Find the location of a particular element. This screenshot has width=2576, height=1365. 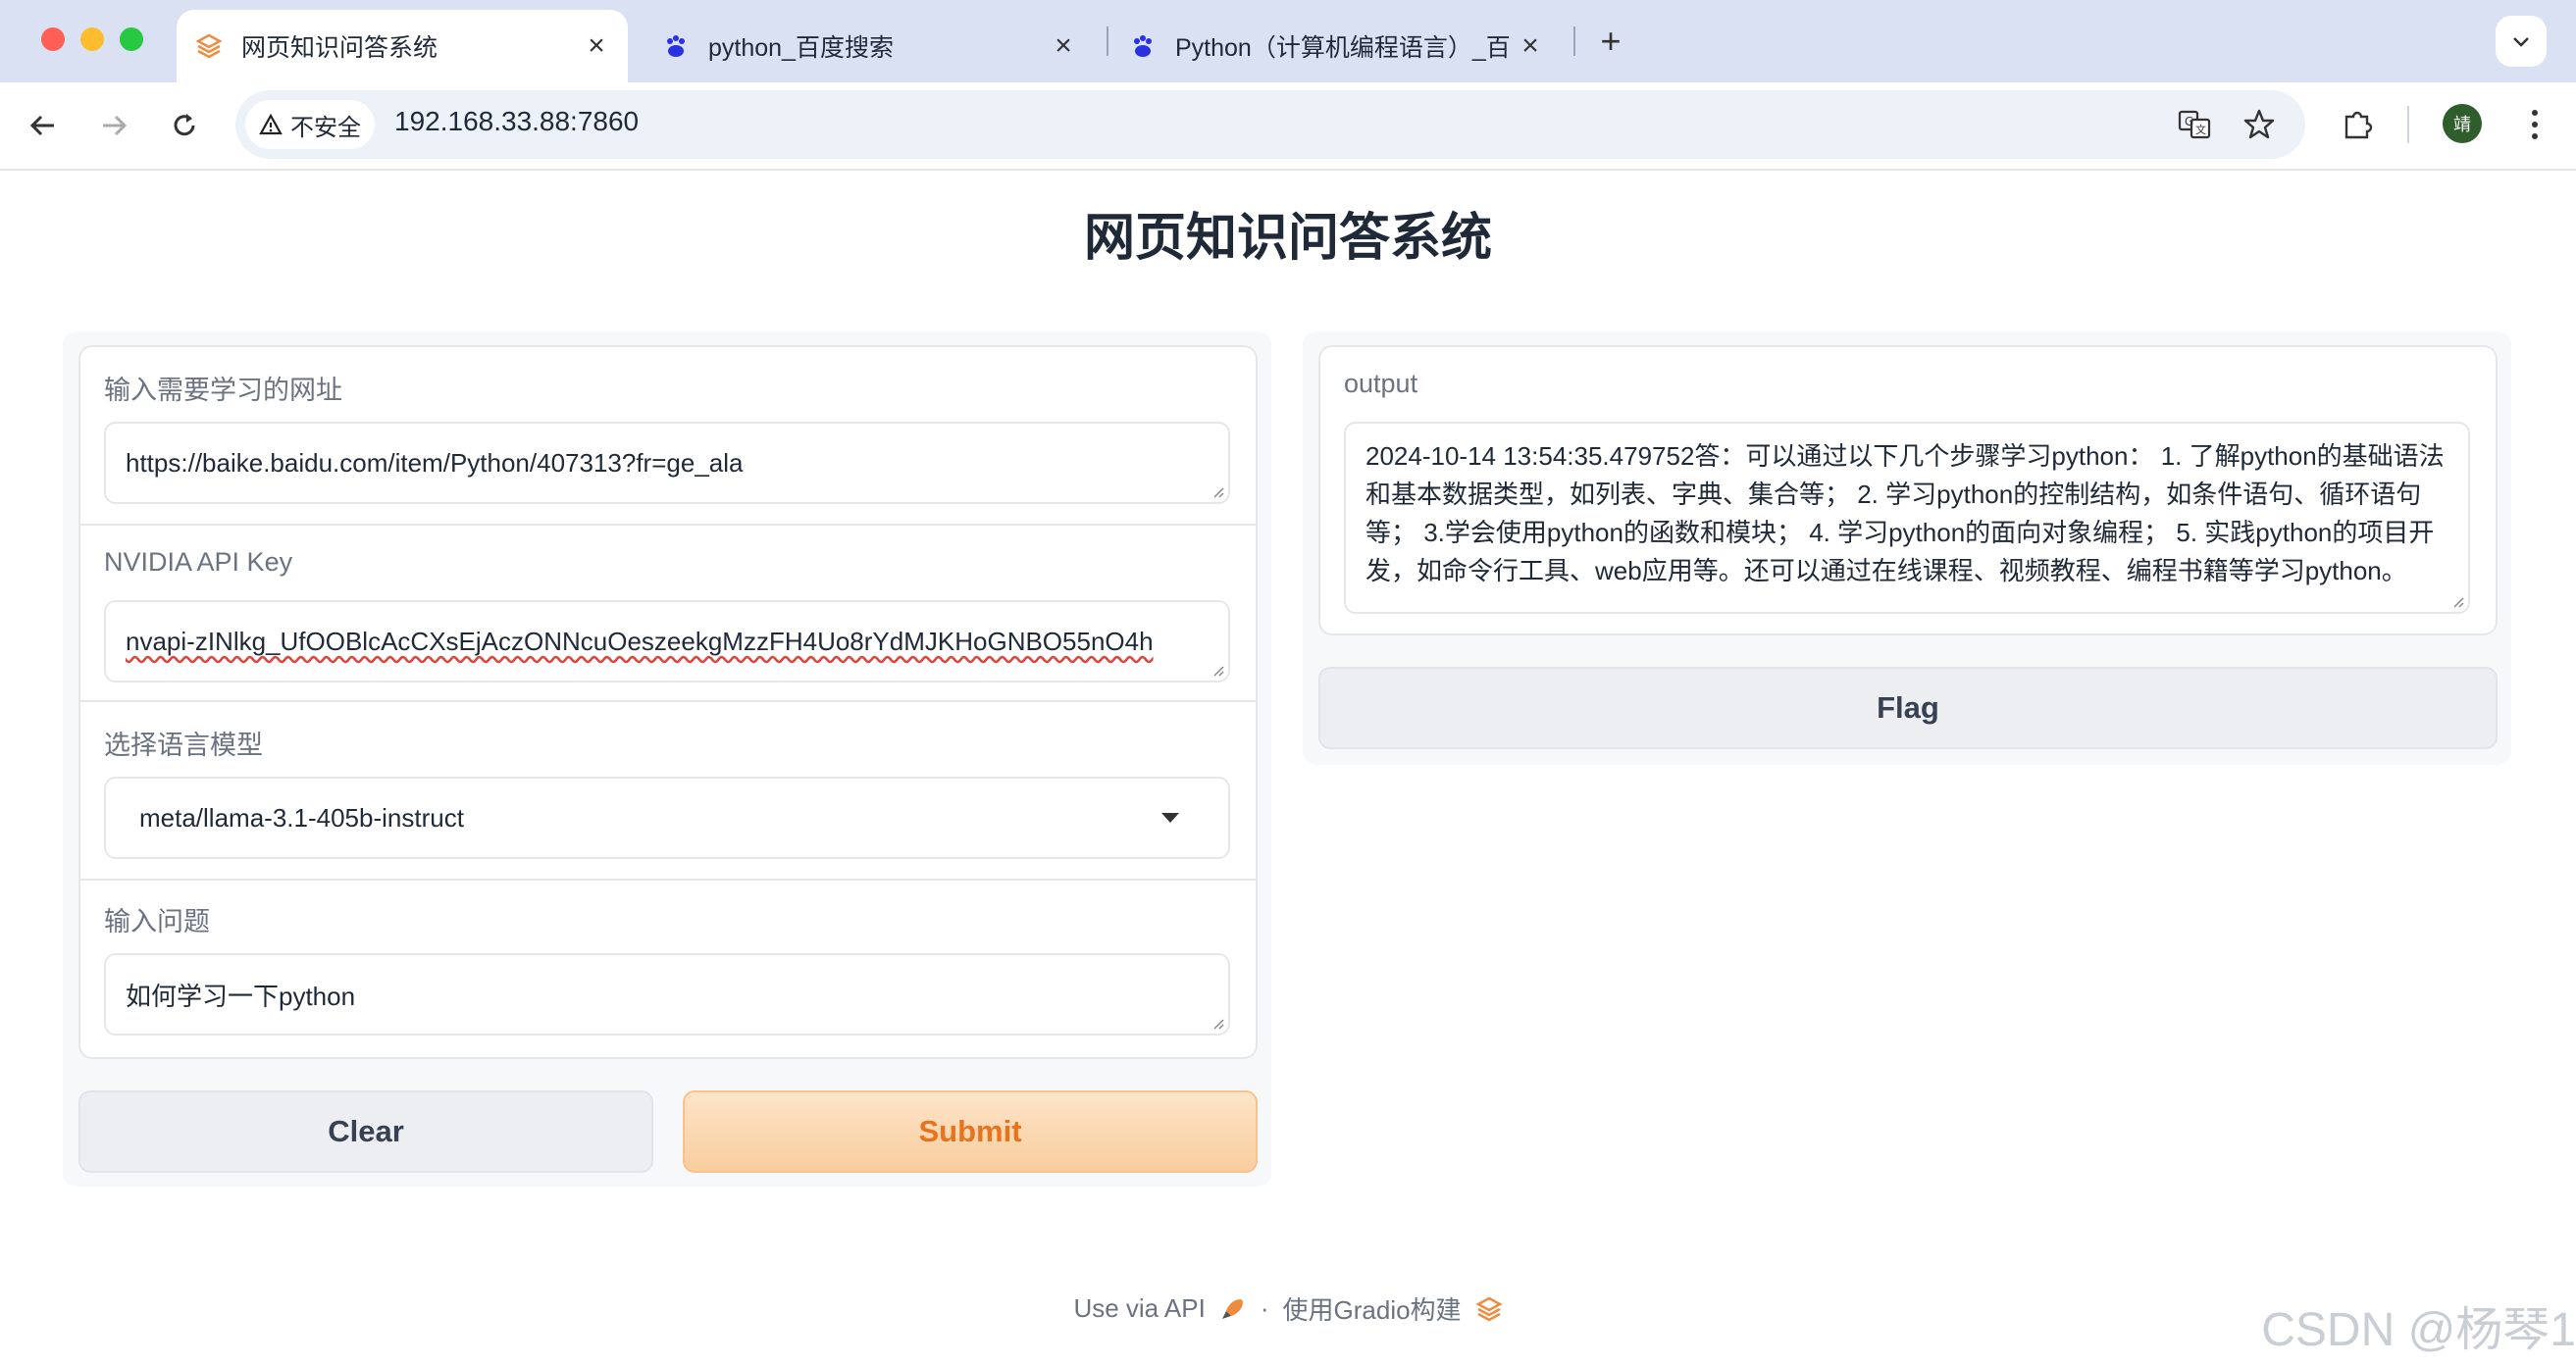

reload-icon is located at coordinates (184, 125).